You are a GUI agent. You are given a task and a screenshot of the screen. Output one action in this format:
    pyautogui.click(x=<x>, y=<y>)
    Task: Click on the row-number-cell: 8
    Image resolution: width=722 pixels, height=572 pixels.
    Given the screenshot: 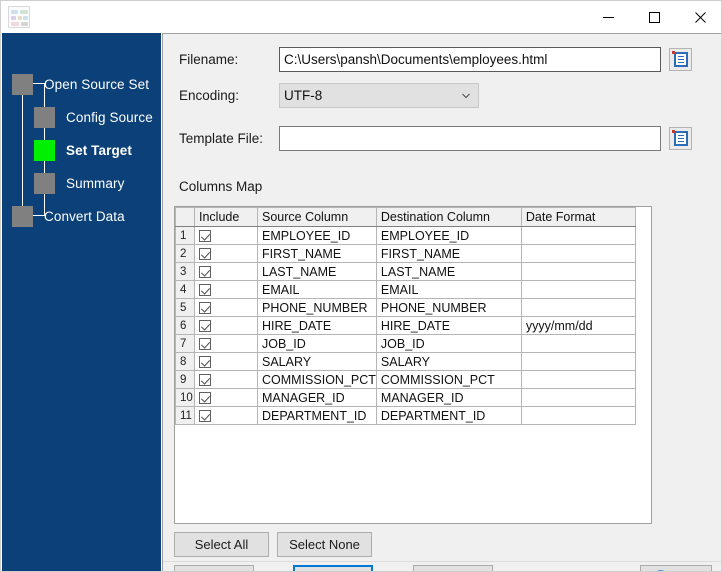 What is the action you would take?
    pyautogui.click(x=185, y=361)
    